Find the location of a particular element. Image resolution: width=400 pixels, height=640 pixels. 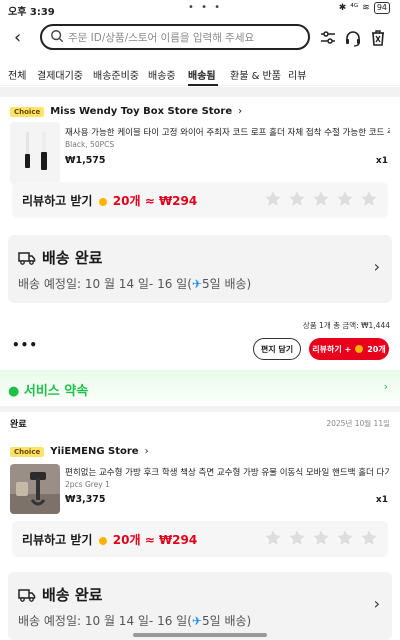

write-review-button: 리뷰하기 + 20개 is located at coordinates (349, 349).